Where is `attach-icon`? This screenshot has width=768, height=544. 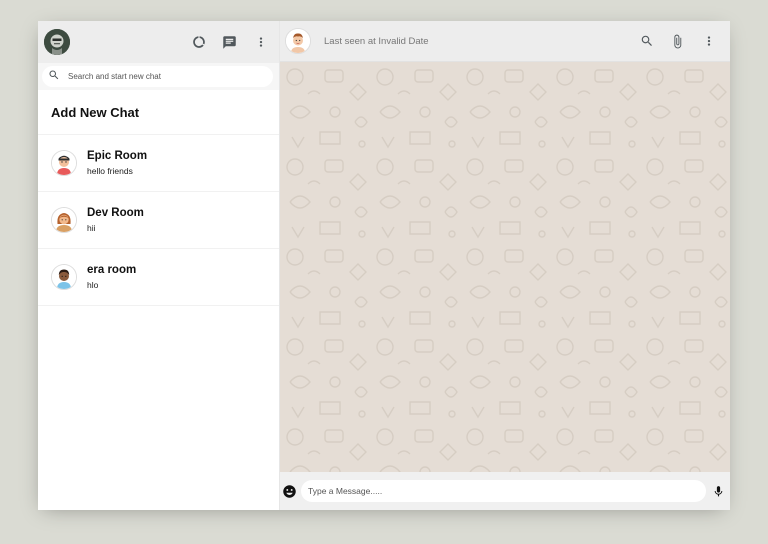 attach-icon is located at coordinates (677, 41).